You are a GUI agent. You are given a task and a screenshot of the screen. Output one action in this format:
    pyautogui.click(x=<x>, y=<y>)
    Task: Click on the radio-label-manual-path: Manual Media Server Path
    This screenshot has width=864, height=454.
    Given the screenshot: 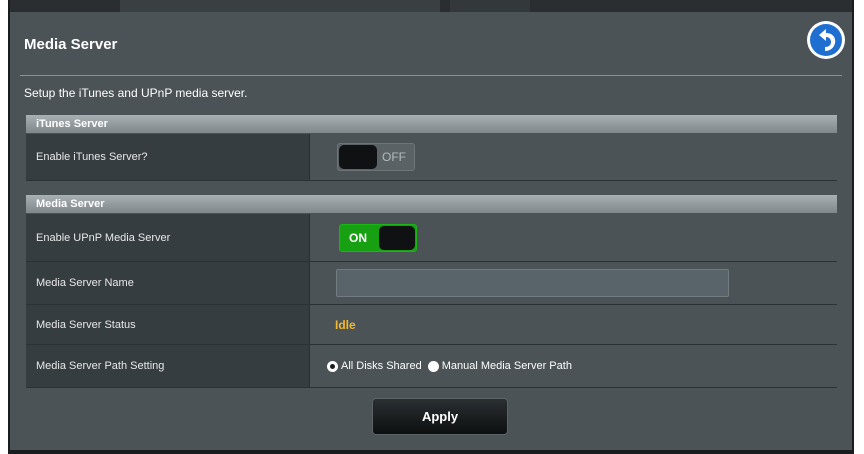 What is the action you would take?
    pyautogui.click(x=507, y=366)
    